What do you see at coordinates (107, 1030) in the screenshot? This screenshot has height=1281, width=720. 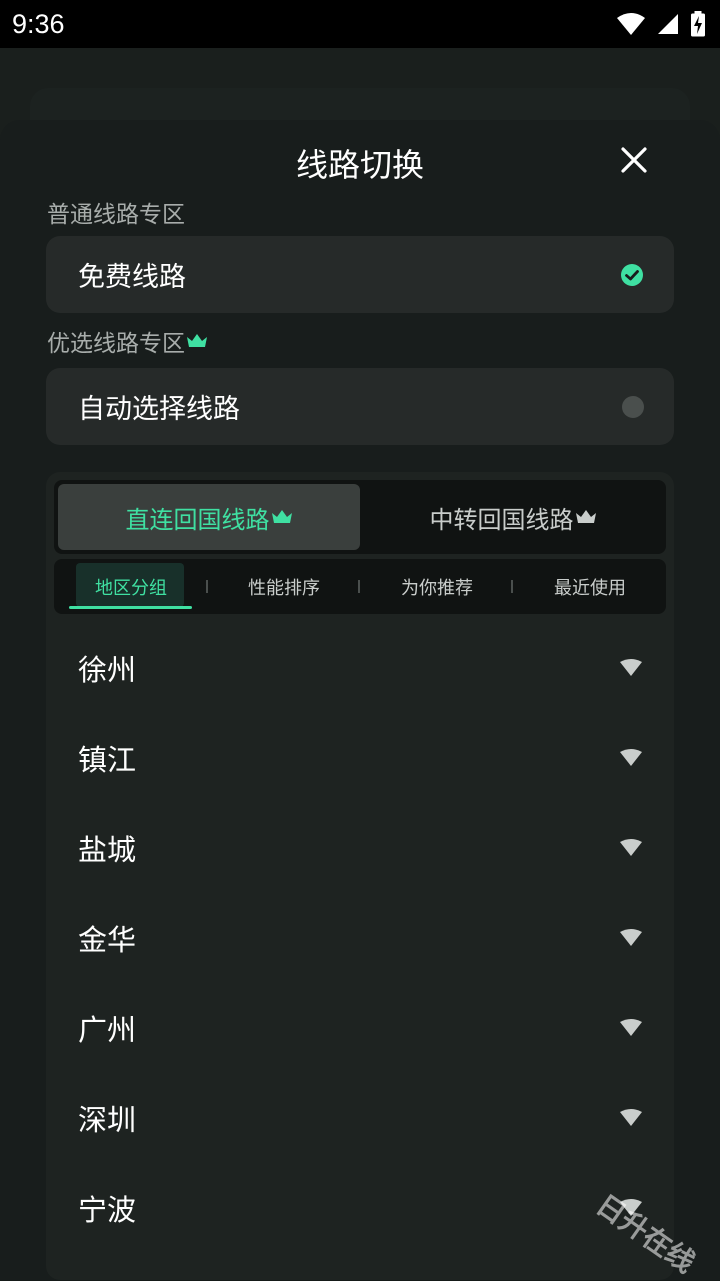 I see `city-name: 广州` at bounding box center [107, 1030].